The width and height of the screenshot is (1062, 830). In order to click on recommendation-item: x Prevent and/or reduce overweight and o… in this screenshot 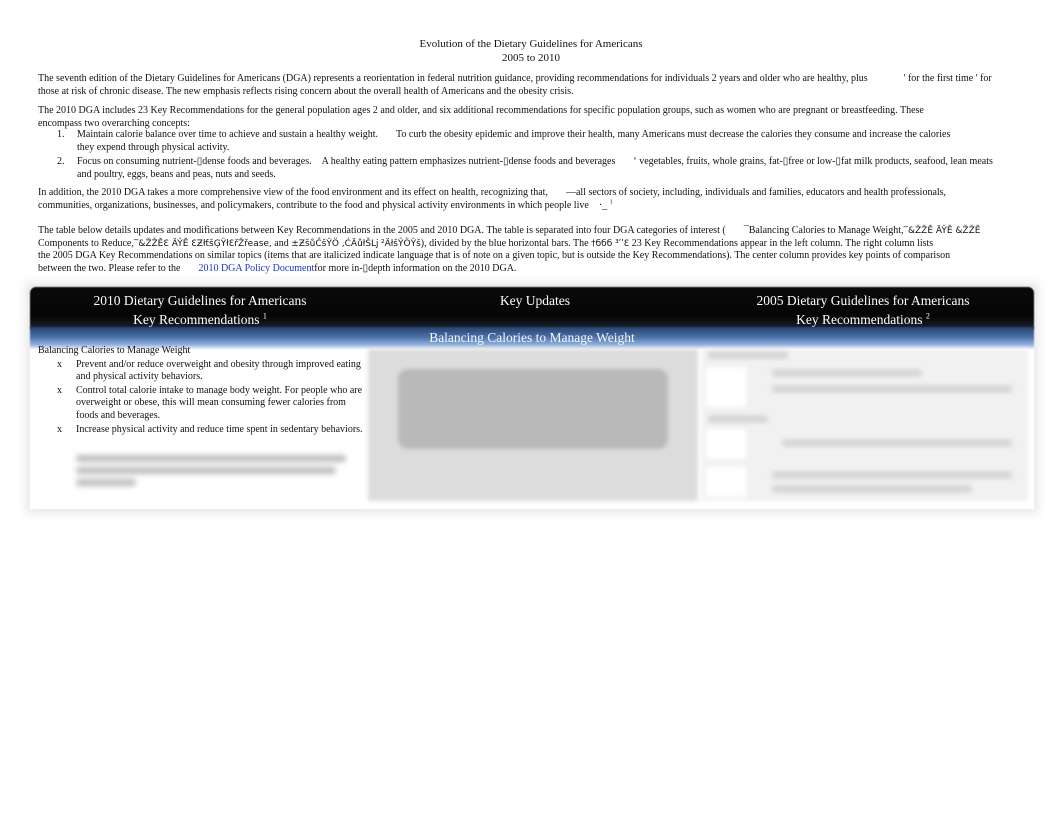, I will do `click(203, 371)`.